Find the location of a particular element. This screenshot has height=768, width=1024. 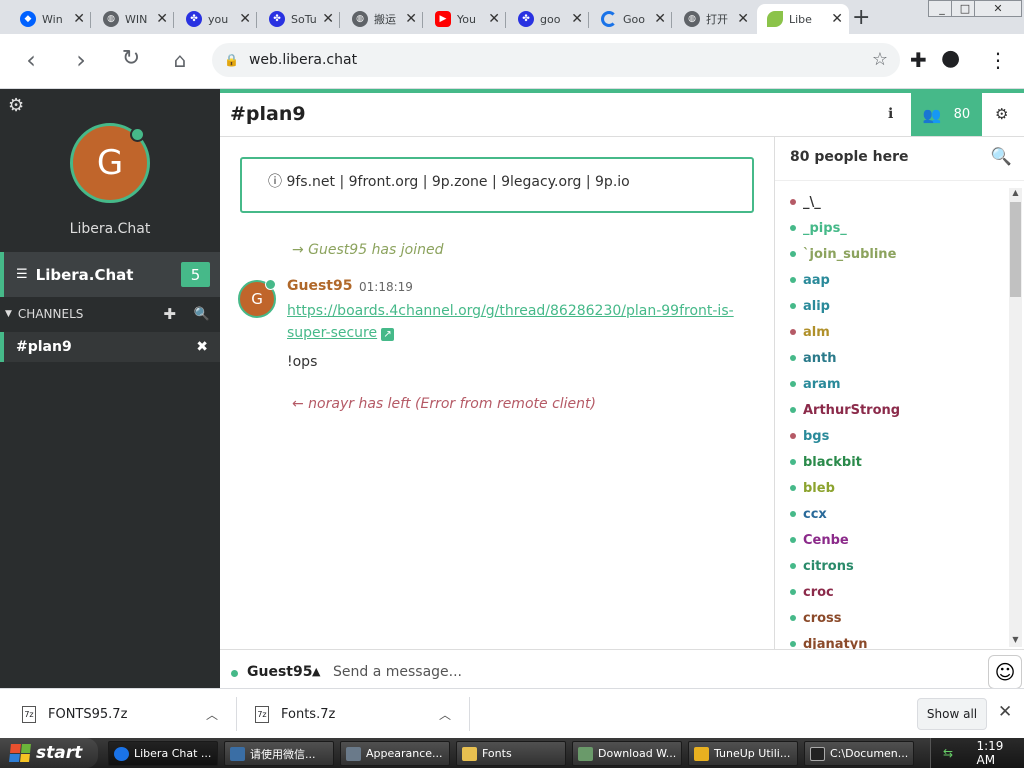

start-button: start is located at coordinates (49, 753).